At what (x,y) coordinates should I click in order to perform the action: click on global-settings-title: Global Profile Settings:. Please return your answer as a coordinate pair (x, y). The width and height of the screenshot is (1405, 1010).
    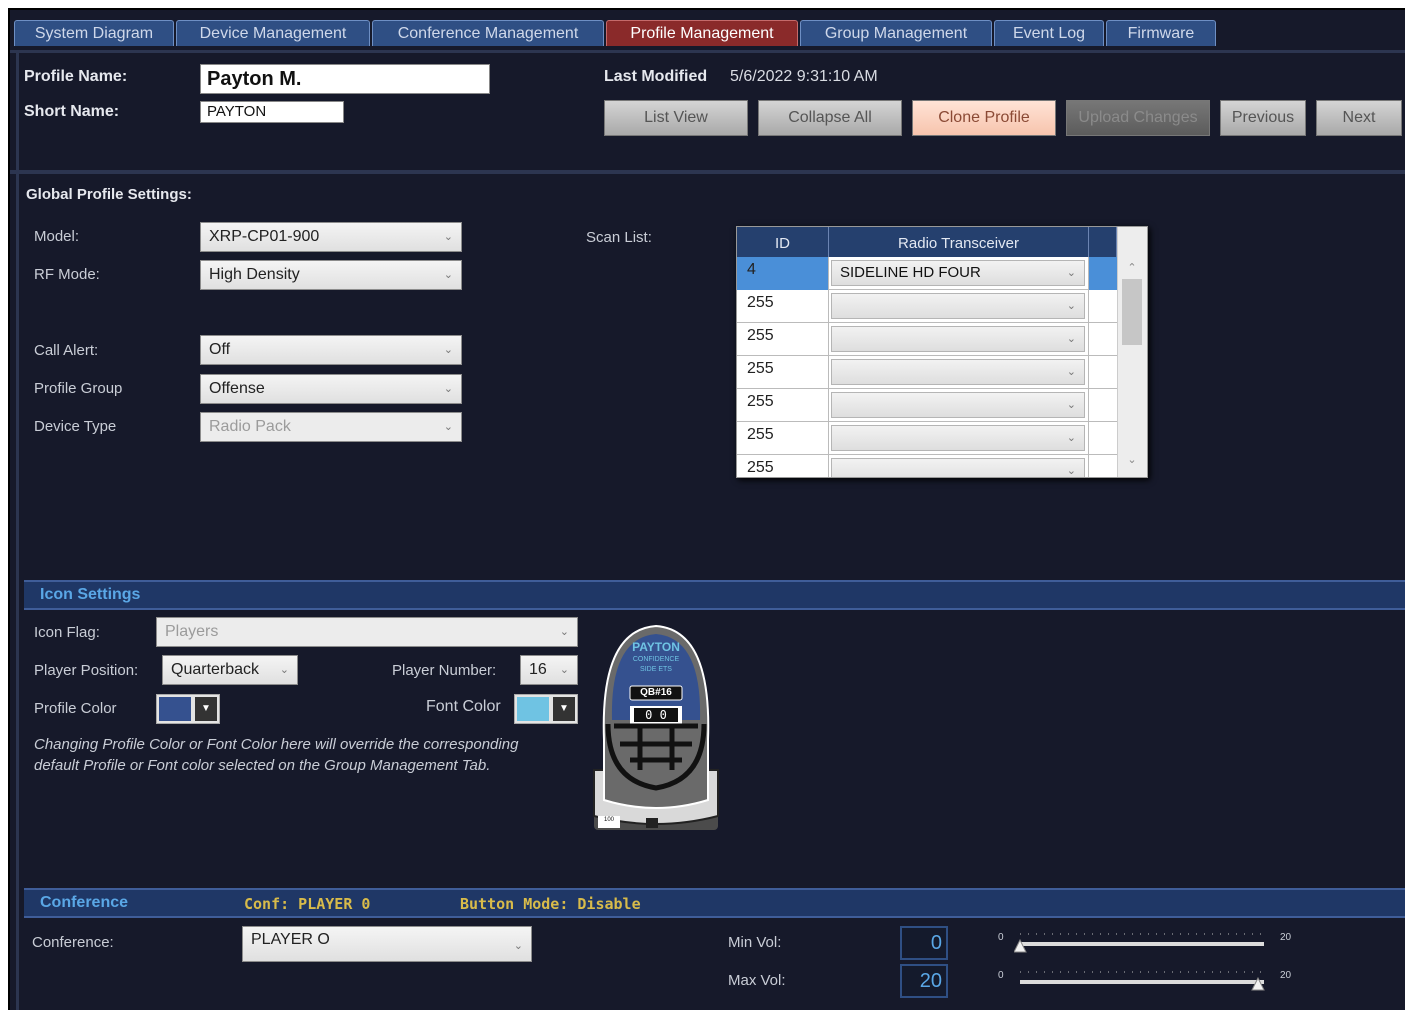
    Looking at the image, I should click on (109, 194).